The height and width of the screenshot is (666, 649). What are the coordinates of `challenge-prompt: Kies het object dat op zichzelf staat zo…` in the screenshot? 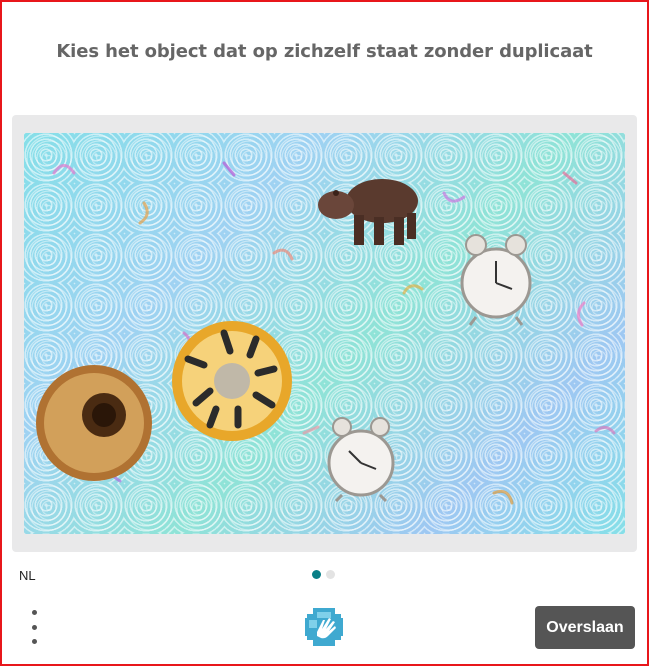 It's located at (324, 51).